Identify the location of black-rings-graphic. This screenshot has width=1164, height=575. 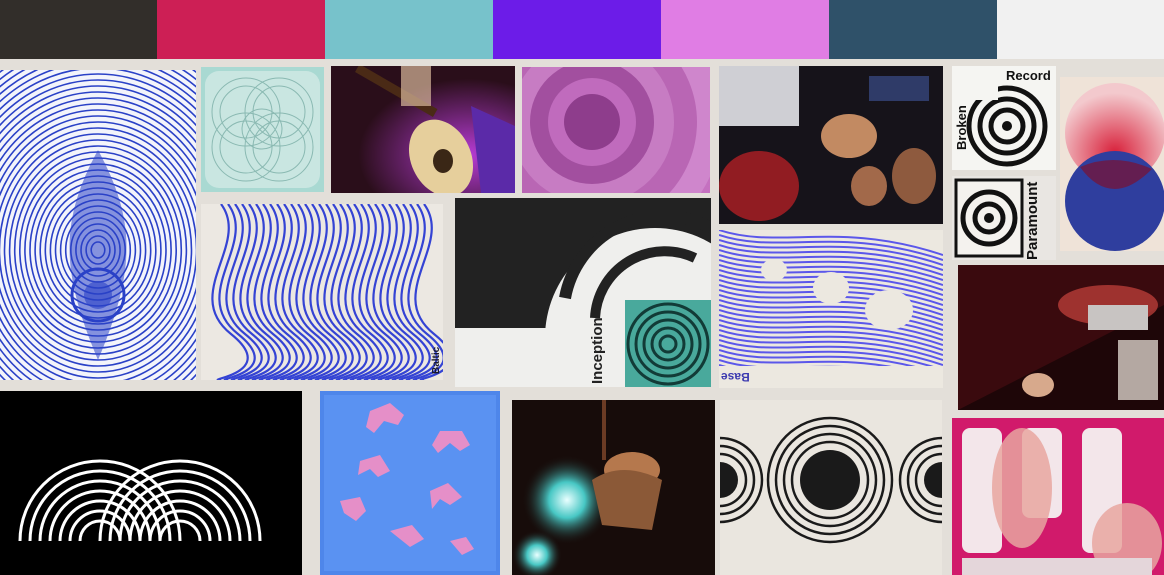
(831, 480).